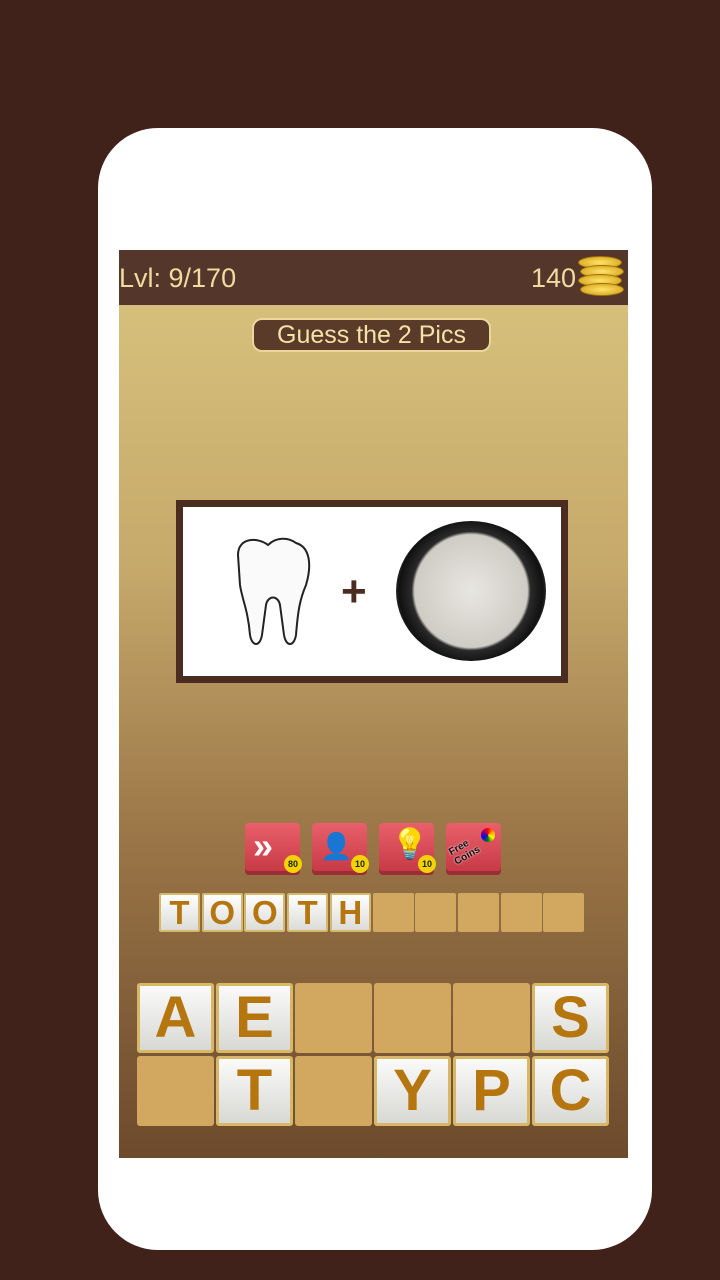 Image resolution: width=720 pixels, height=1280 pixels. I want to click on coin-stack-icon, so click(601, 278).